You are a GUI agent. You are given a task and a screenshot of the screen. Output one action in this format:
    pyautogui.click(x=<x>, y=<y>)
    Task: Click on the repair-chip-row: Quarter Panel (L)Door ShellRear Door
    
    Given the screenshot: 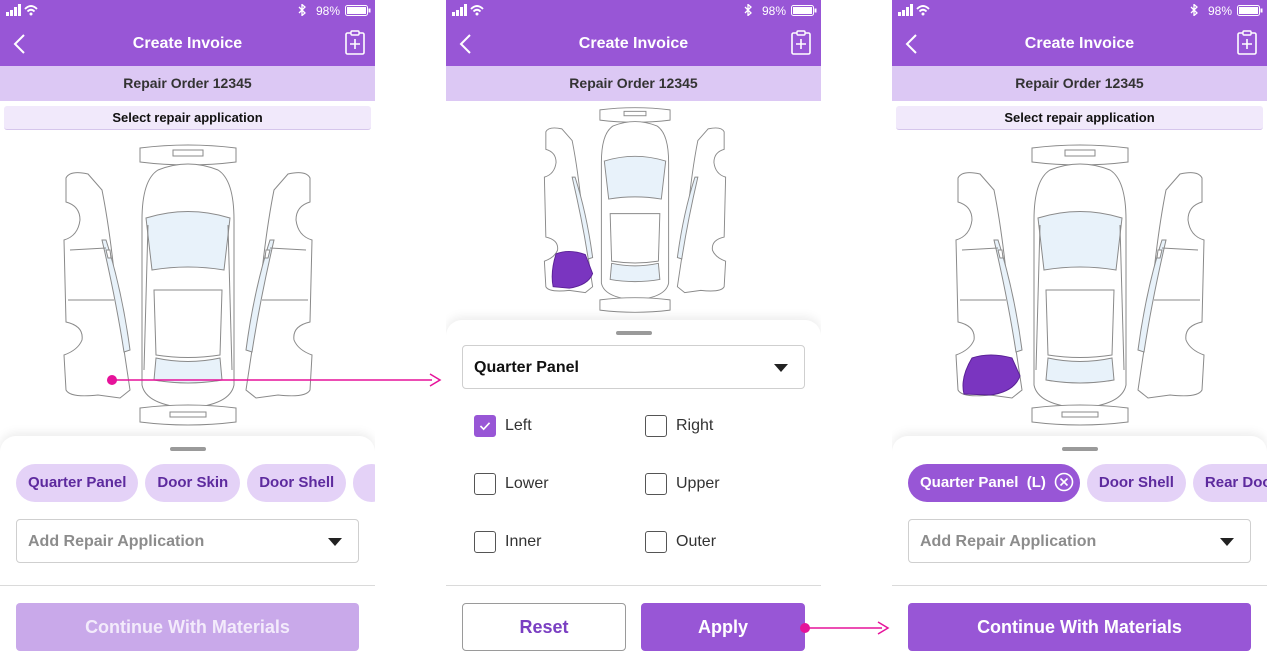 What is the action you would take?
    pyautogui.click(x=1087, y=484)
    